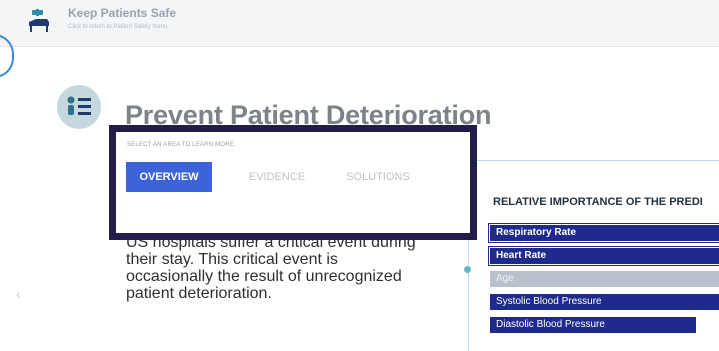  Describe the element at coordinates (18, 294) in the screenshot. I see `chevron-left-icon: ‹` at that location.